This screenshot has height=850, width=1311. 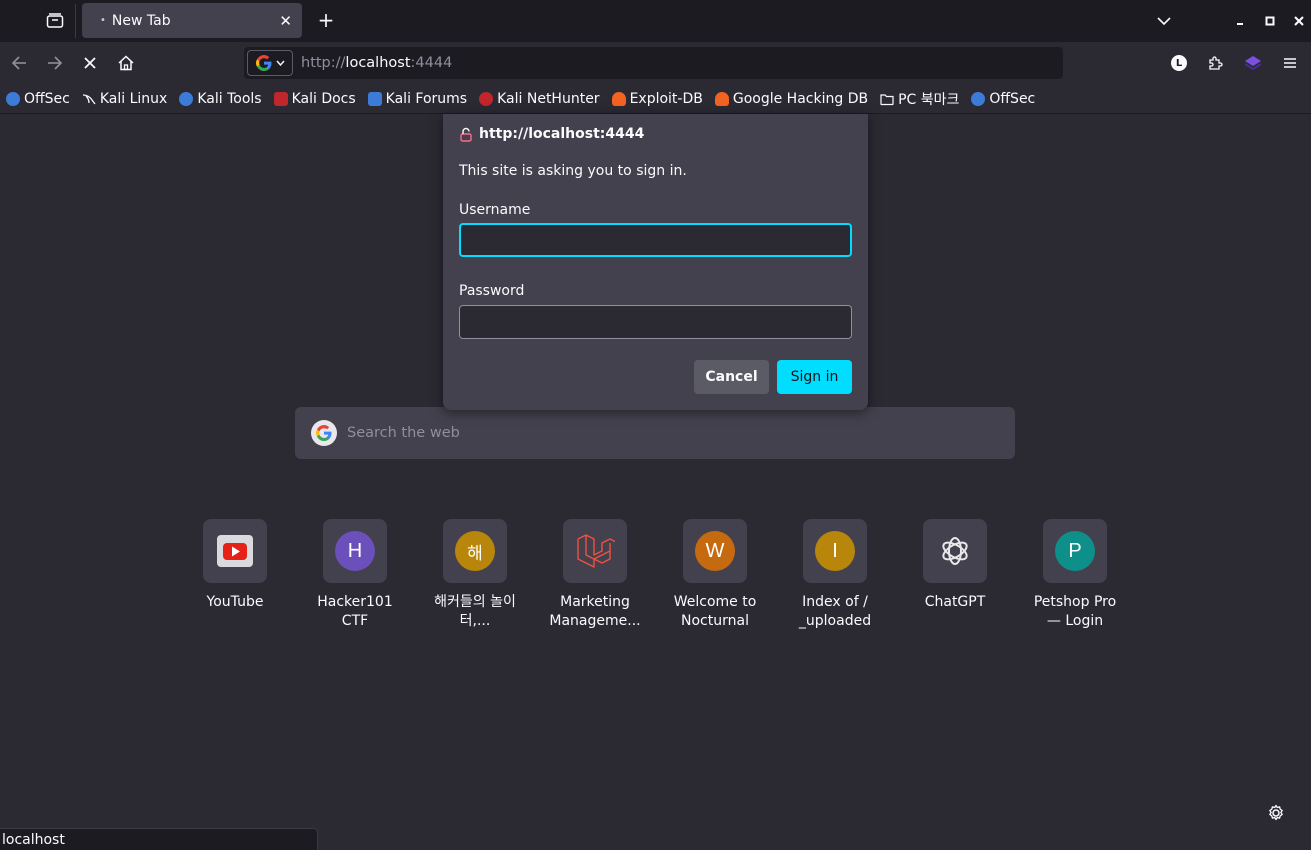 I want to click on bookmark-label: Kali NetHunter, so click(x=548, y=98).